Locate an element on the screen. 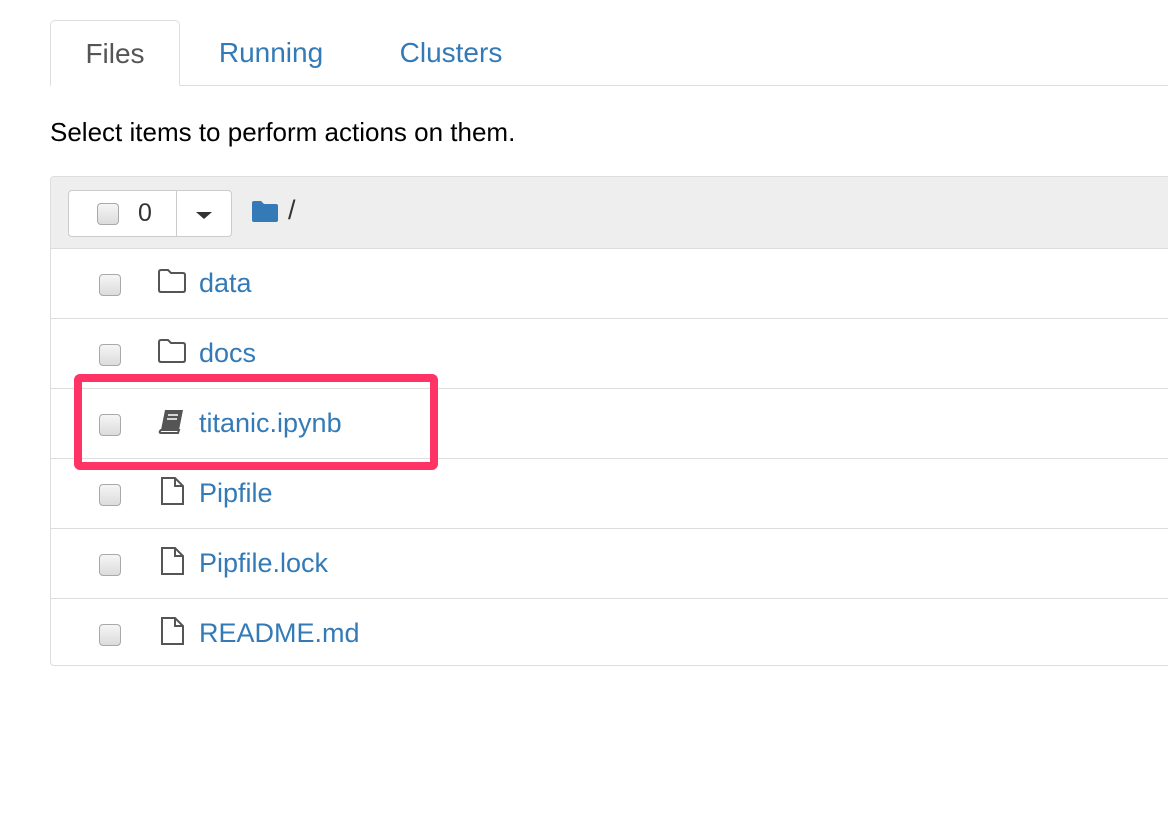 The height and width of the screenshot is (832, 1168). select-controls: 0 is located at coordinates (150, 213).